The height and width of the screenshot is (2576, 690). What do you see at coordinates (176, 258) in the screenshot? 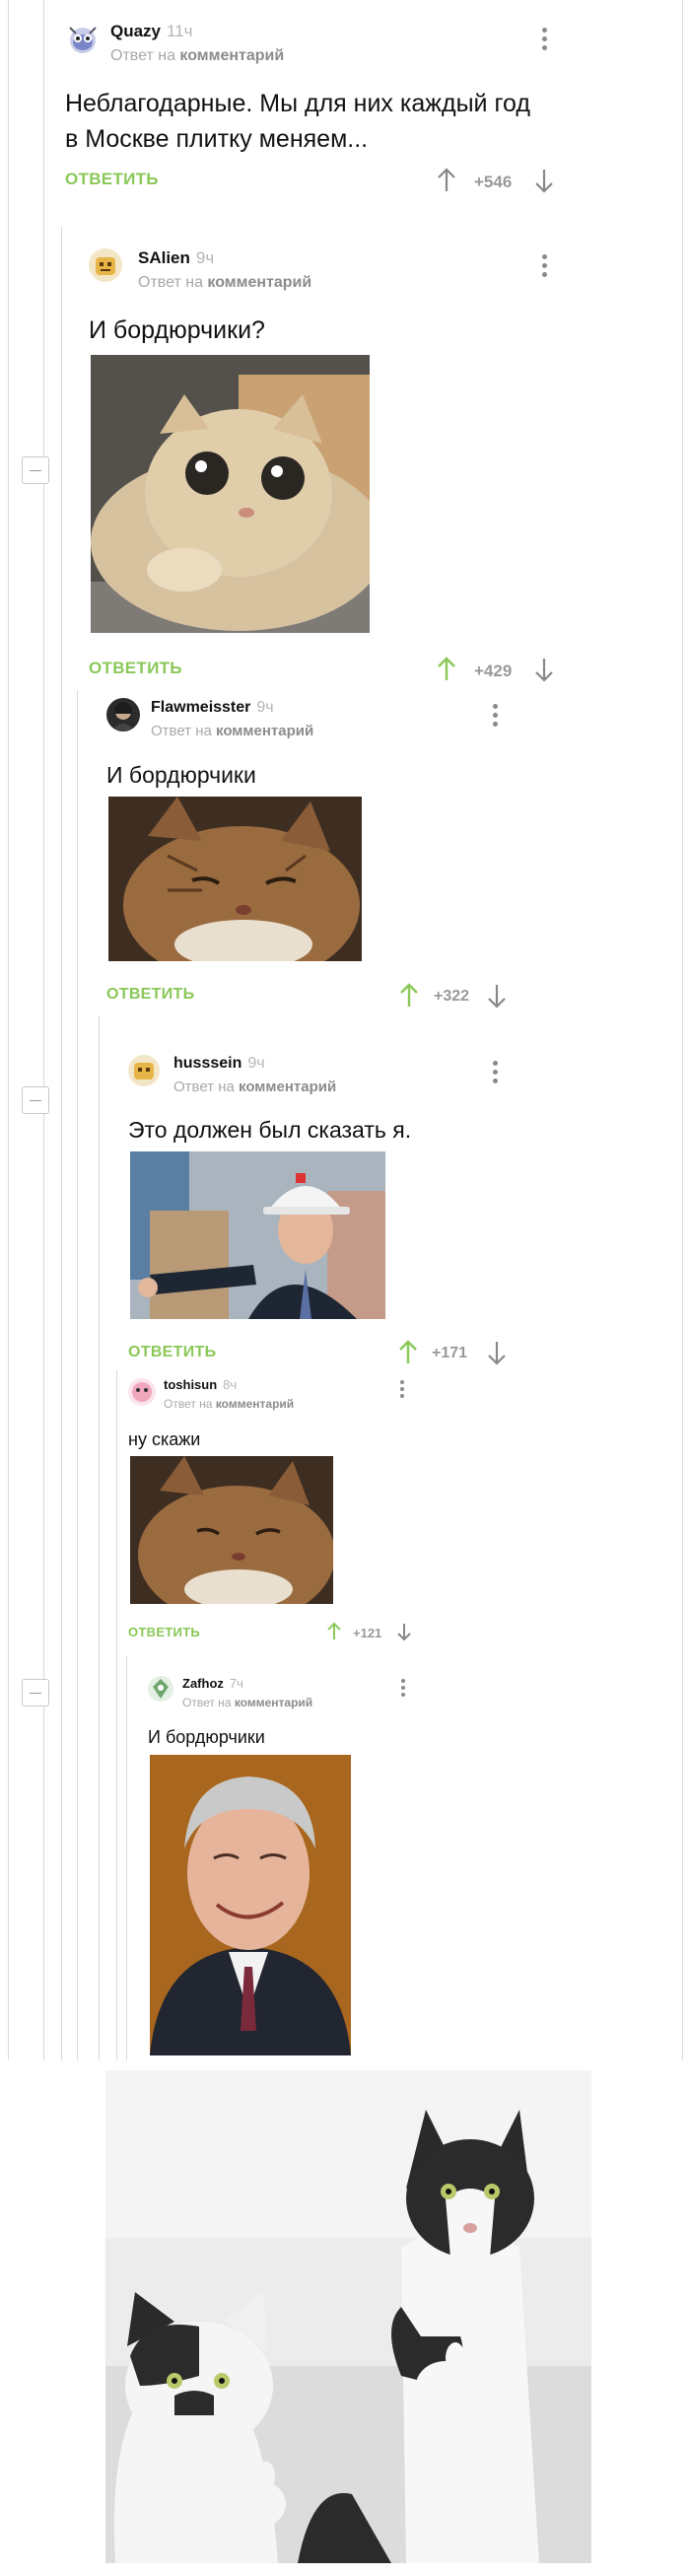
I see `comment-author: SAlien 9ч` at bounding box center [176, 258].